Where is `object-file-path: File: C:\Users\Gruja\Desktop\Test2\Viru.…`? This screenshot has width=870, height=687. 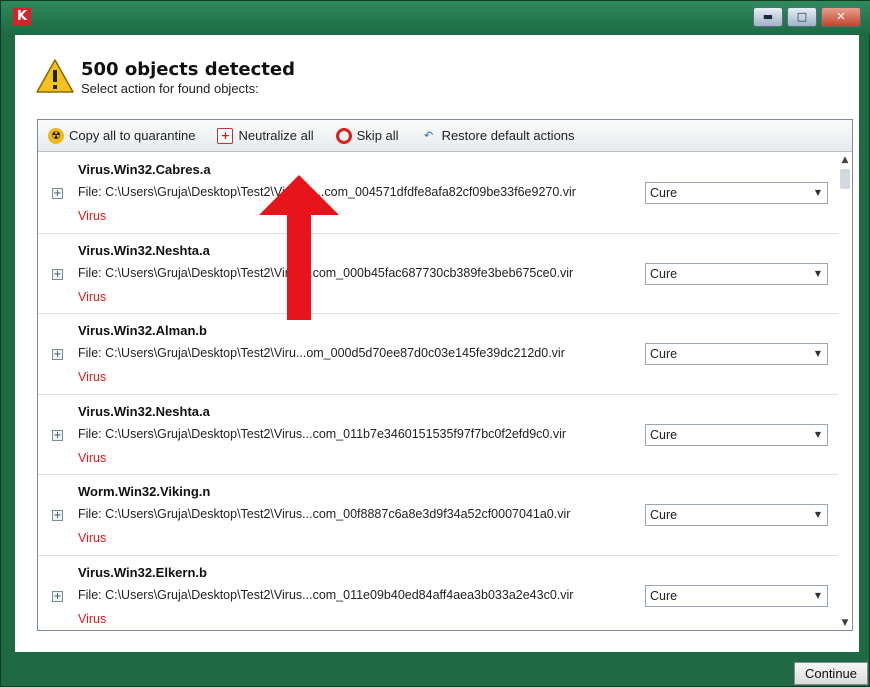
object-file-path: File: C:\Users\Gruja\Desktop\Test2\Viru.… is located at coordinates (321, 353).